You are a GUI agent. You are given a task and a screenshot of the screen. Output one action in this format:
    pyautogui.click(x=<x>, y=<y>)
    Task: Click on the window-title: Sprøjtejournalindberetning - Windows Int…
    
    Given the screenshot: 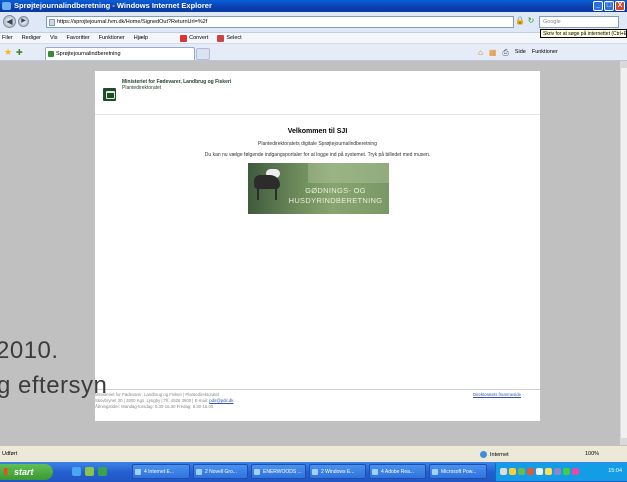 What is the action you would take?
    pyautogui.click(x=113, y=5)
    